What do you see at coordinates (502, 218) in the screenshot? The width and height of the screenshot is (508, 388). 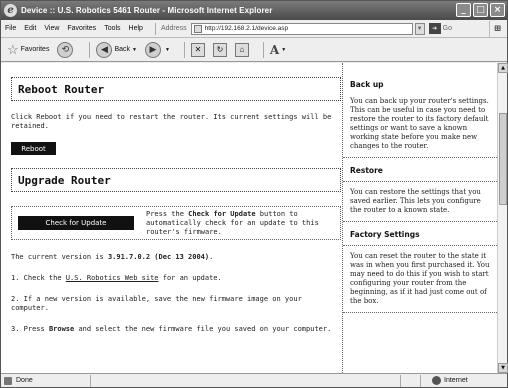 I see `vertical-scrollbar: ▲ ▼` at bounding box center [502, 218].